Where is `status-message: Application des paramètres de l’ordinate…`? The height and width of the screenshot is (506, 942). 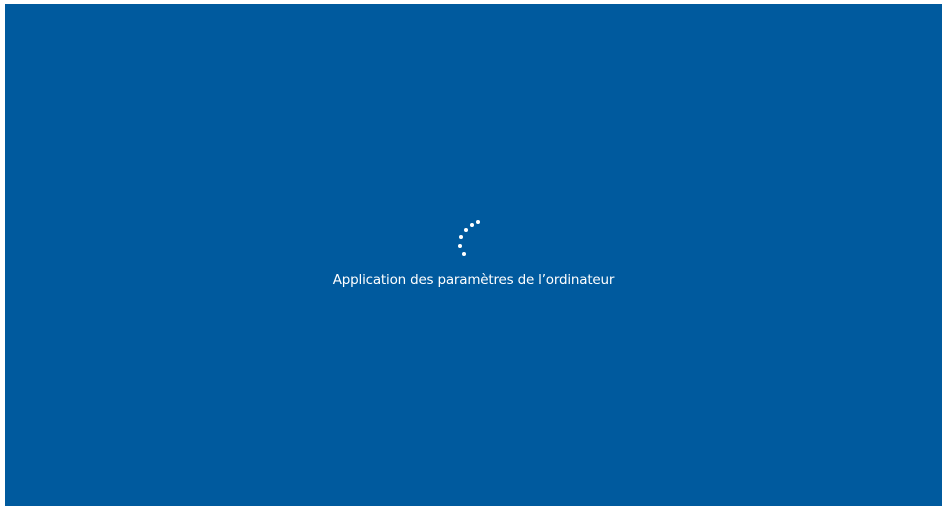
status-message: Application des paramètres de l’ordinate… is located at coordinates (473, 280).